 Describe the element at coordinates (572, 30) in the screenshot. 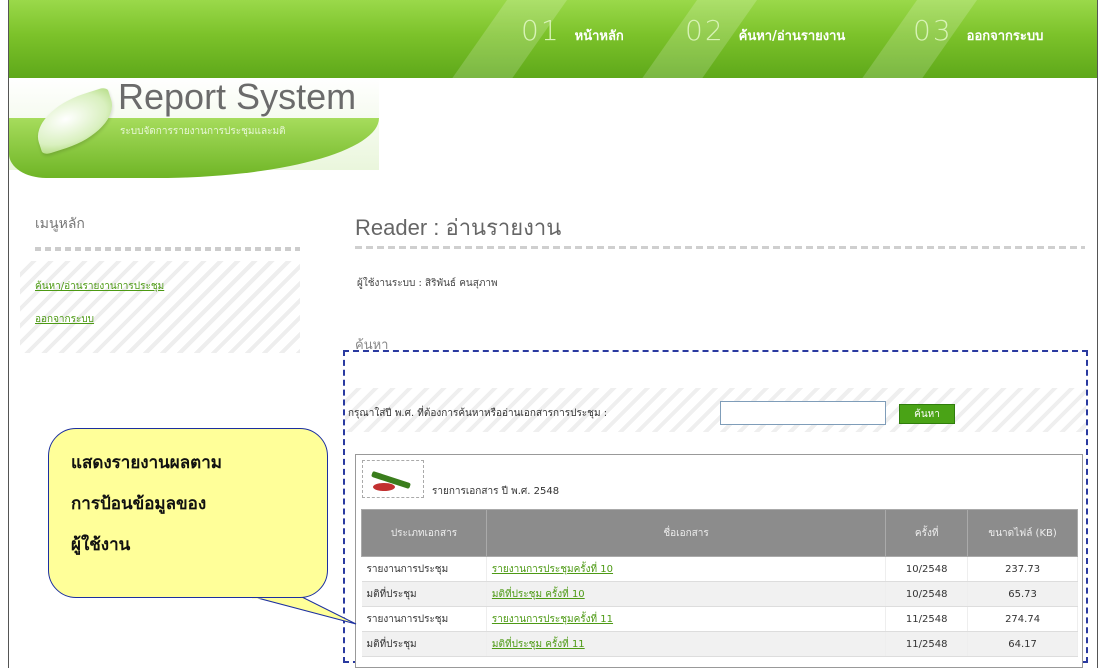

I see `nav-item-home: 01 หน้าหลัก` at that location.